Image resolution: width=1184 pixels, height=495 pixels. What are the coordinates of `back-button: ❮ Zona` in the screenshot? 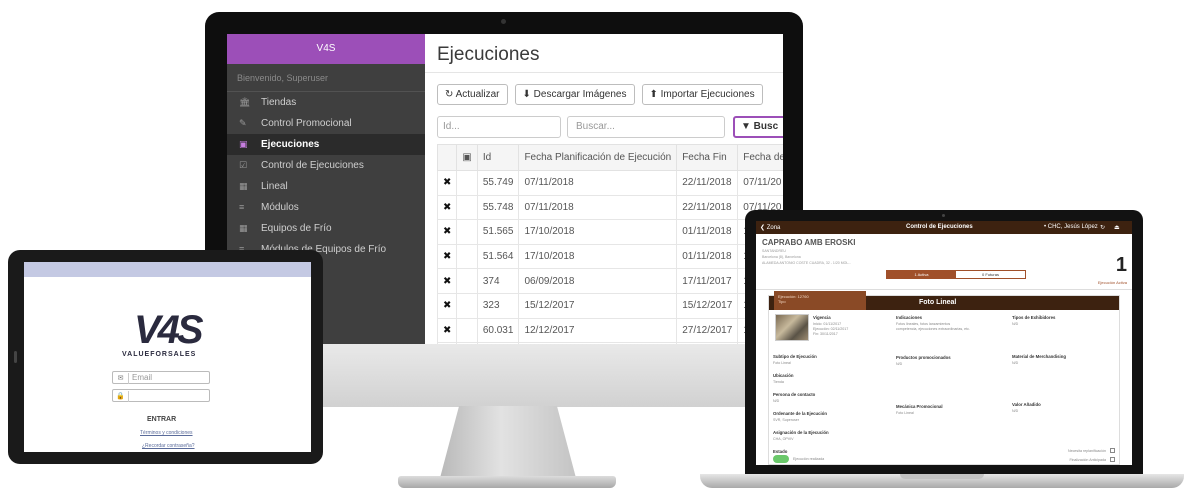 It's located at (770, 227).